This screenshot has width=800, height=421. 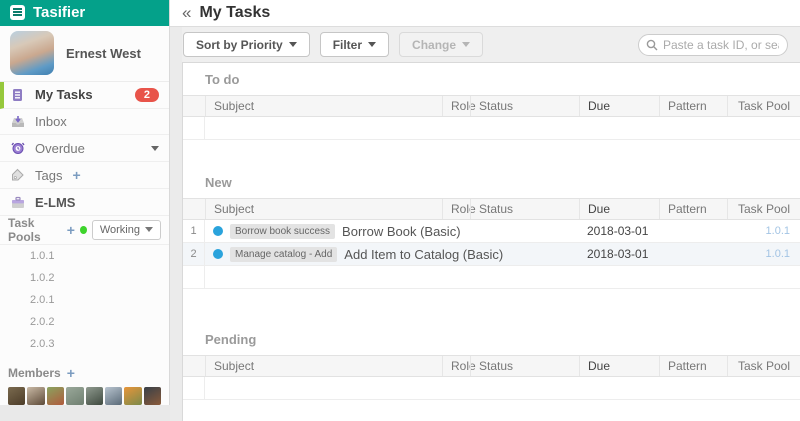 I want to click on sidebar-item-my-tasks: My Tasks 2, so click(x=84, y=95).